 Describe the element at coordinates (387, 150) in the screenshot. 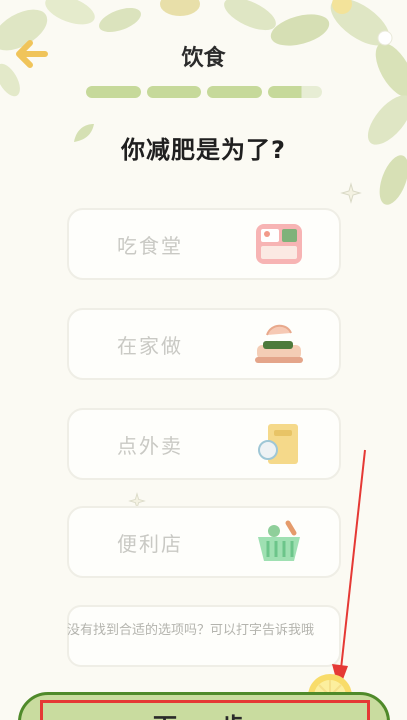

I see `leaf-decoration-right` at that location.